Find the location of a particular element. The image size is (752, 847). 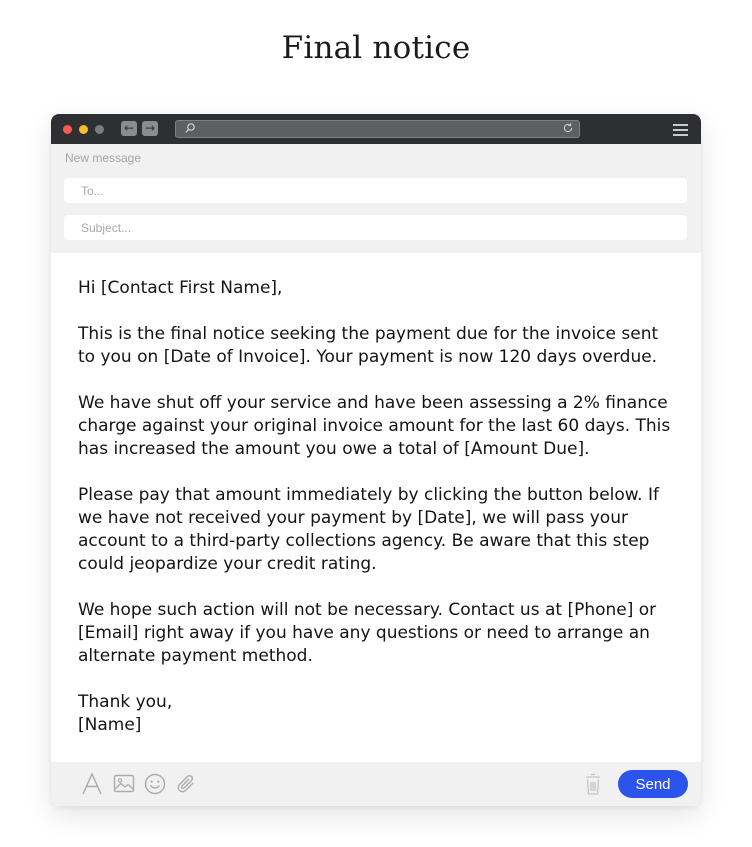

message-signoff: Thank you, [Name] is located at coordinates (125, 713).